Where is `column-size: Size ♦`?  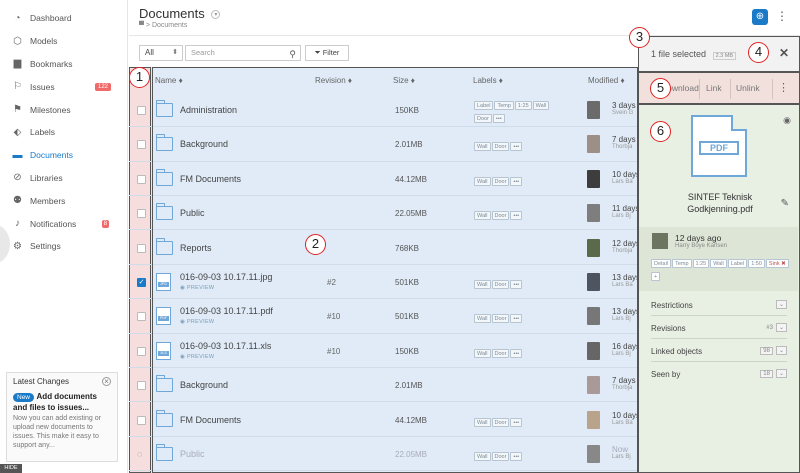
column-size: Size ♦ is located at coordinates (404, 80).